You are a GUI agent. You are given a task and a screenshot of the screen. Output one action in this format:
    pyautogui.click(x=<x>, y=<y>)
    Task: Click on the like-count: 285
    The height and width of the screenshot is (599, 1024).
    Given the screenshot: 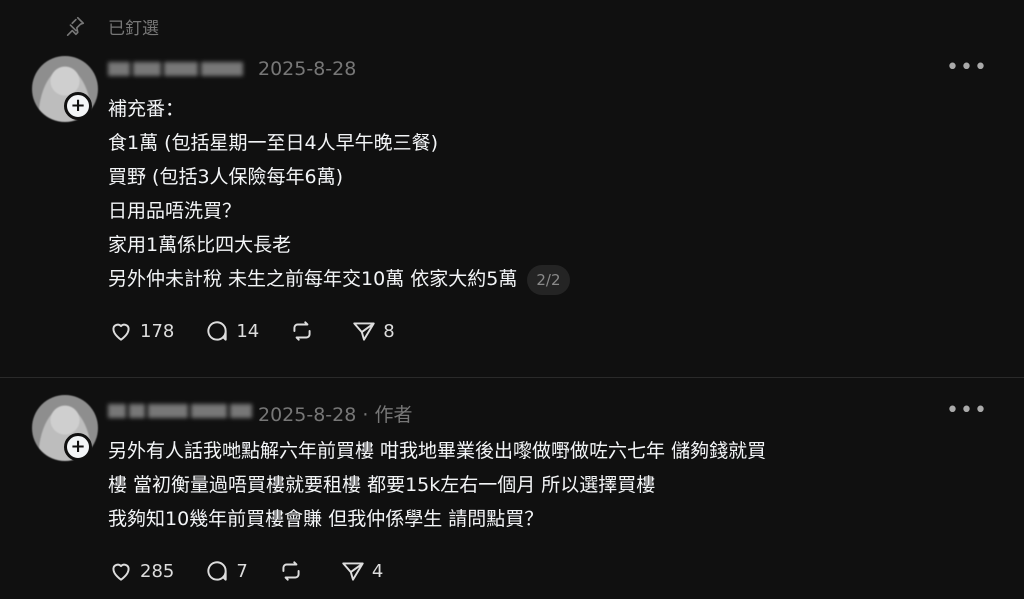 What is the action you would take?
    pyautogui.click(x=157, y=571)
    